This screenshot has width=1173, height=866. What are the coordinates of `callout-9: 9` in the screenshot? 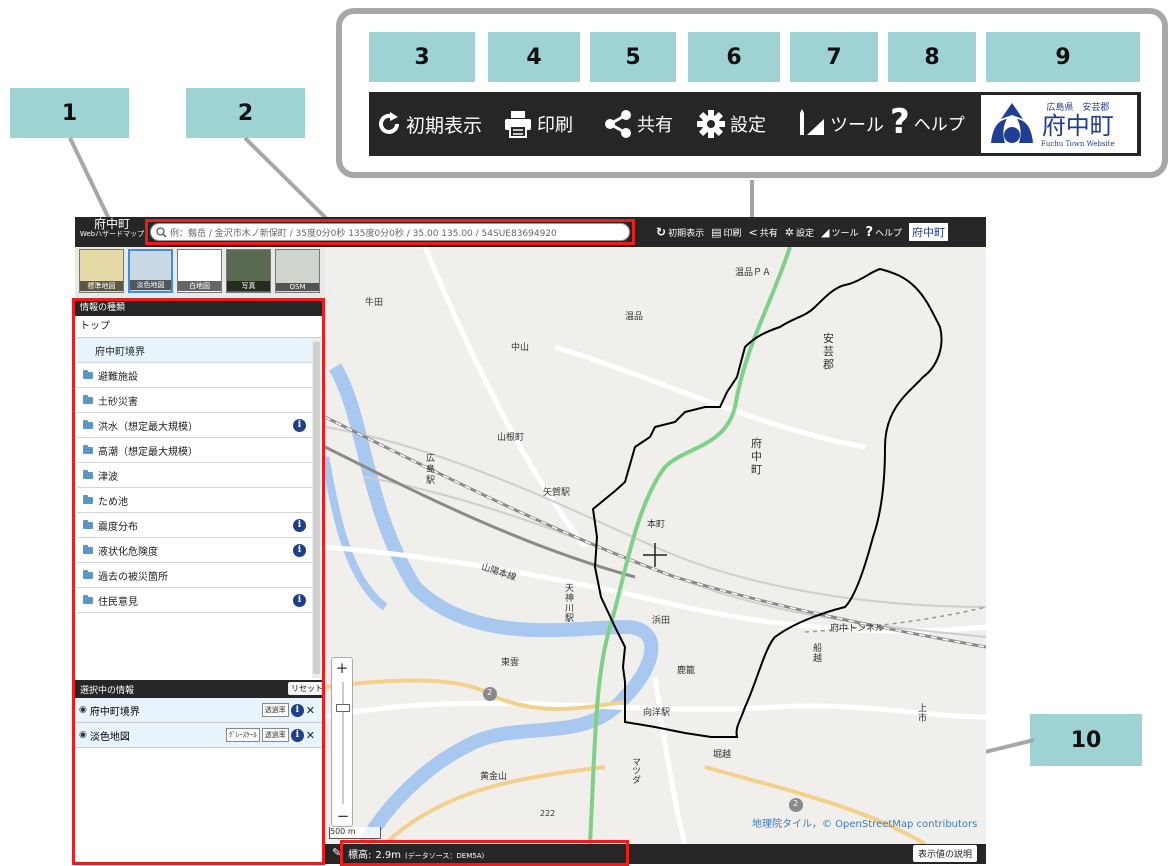 It's located at (1063, 57).